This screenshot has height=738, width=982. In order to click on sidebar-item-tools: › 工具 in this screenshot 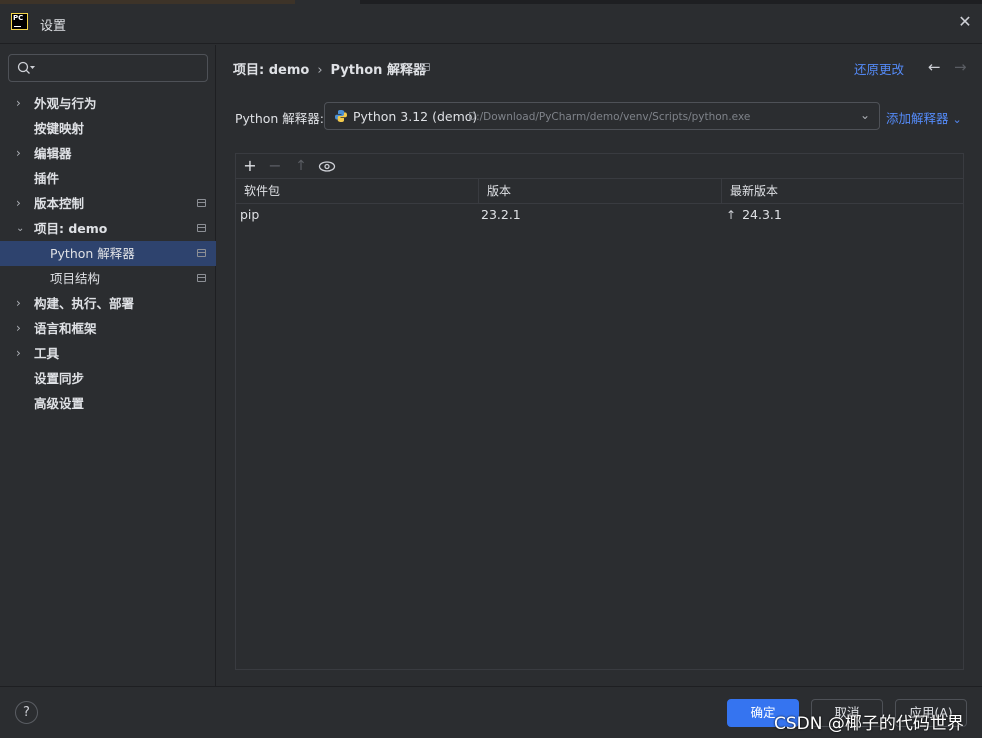, I will do `click(108, 353)`.